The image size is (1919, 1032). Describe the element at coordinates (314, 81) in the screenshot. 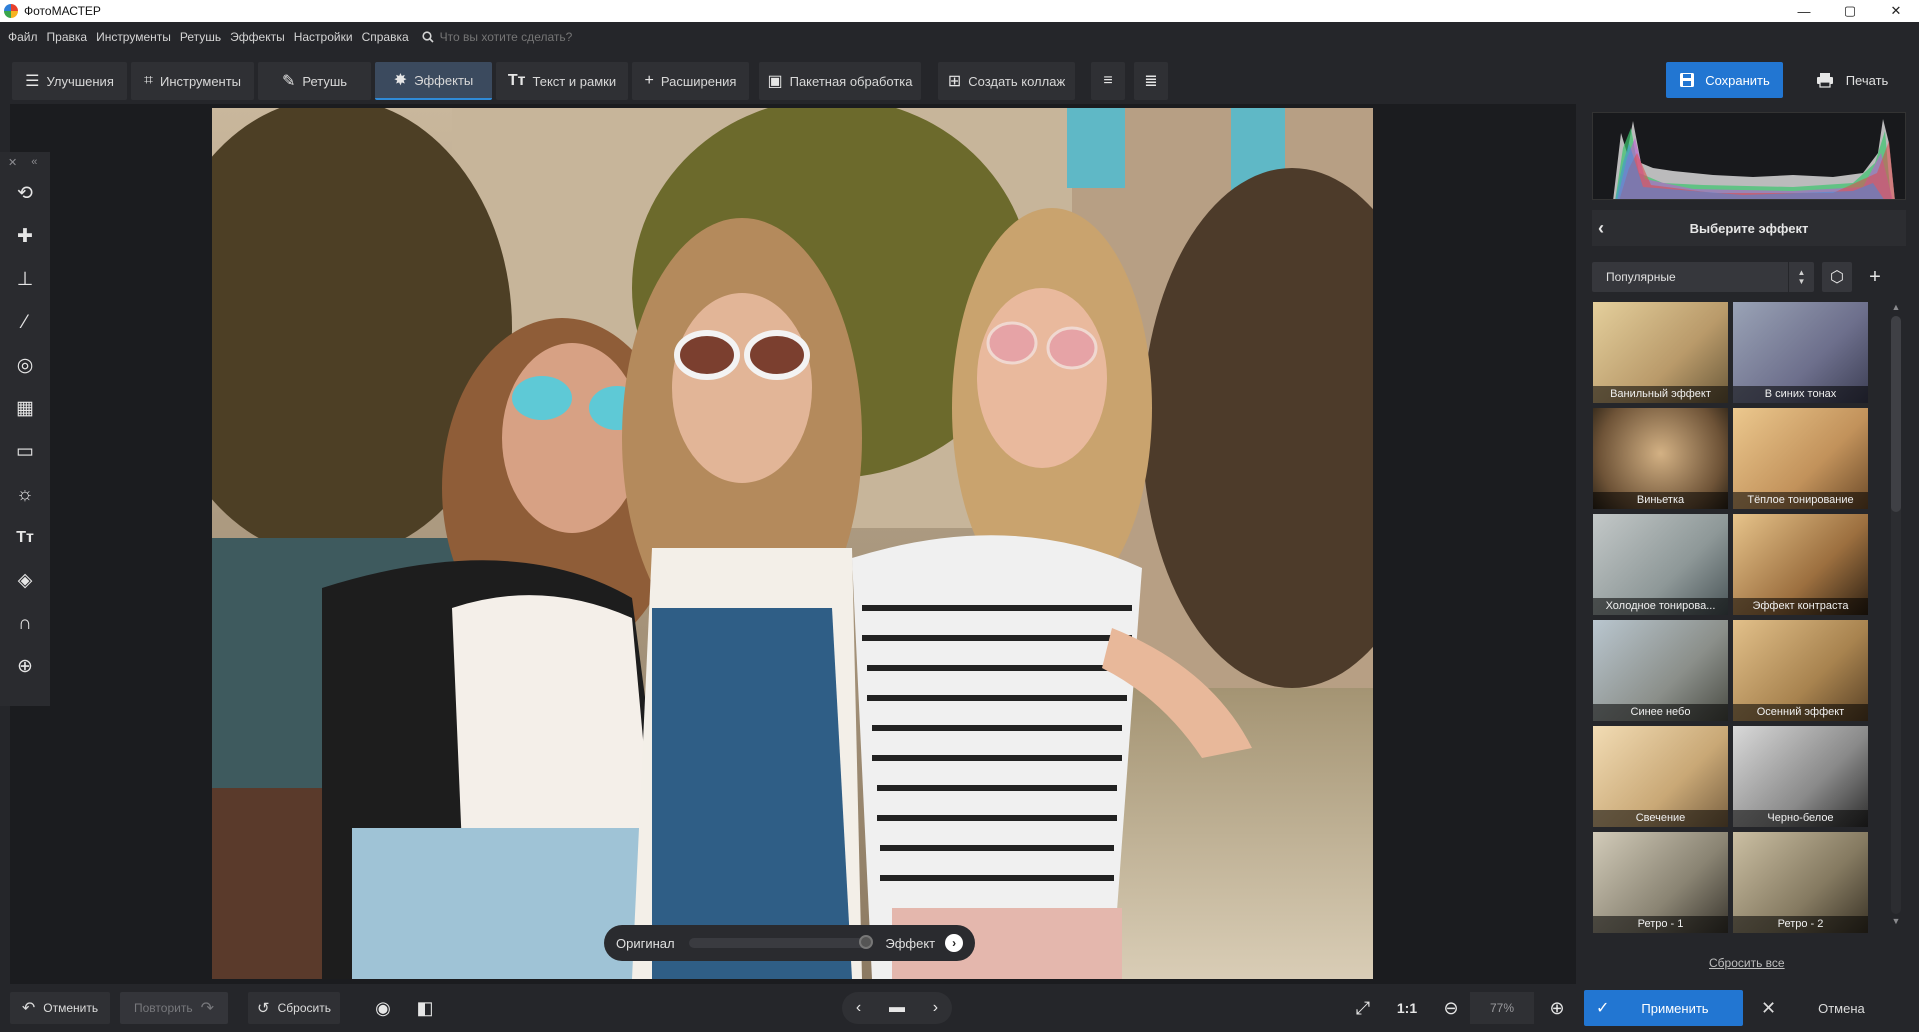

I see `tab-retouch: ✎ Ретушь` at that location.